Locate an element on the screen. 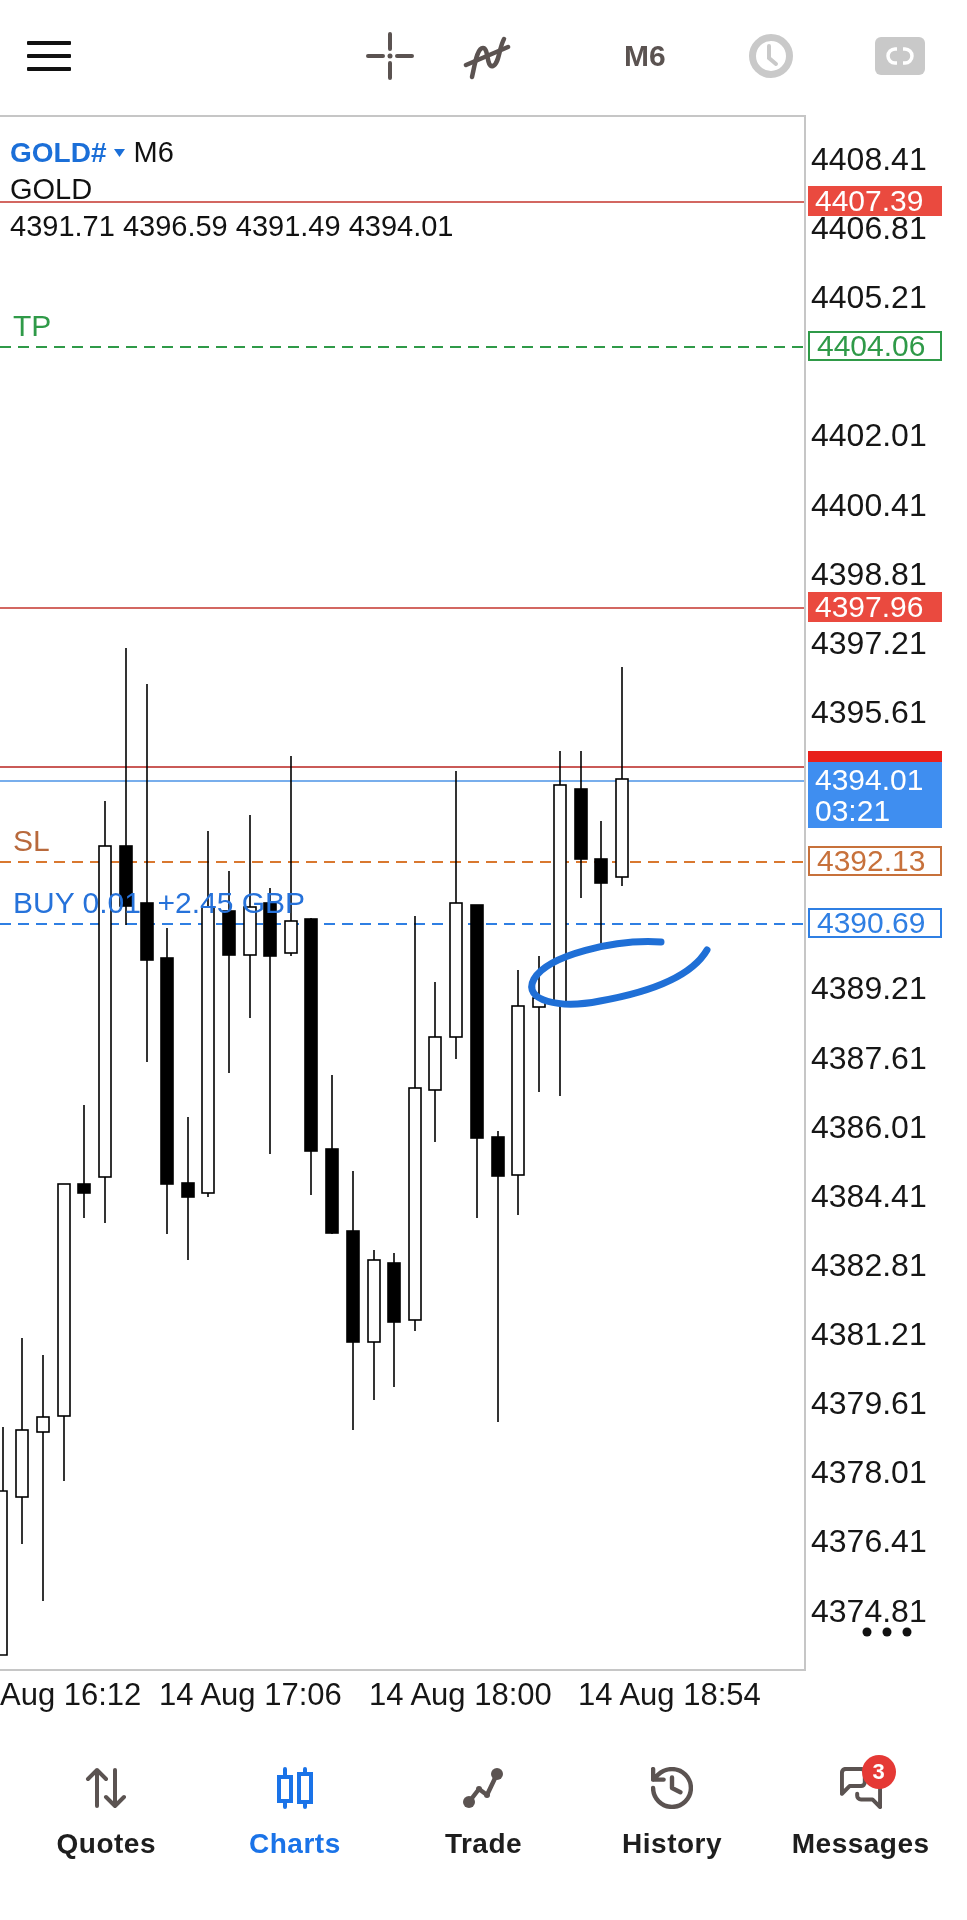  price-axis-label: 4378.01 is located at coordinates (869, 1472).